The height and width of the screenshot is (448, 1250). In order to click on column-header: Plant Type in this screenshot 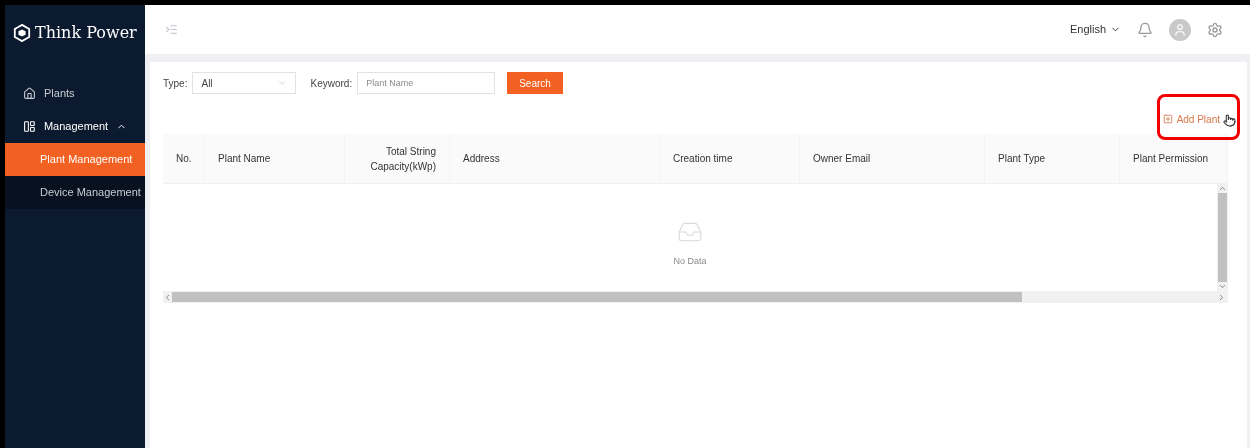, I will do `click(1052, 158)`.